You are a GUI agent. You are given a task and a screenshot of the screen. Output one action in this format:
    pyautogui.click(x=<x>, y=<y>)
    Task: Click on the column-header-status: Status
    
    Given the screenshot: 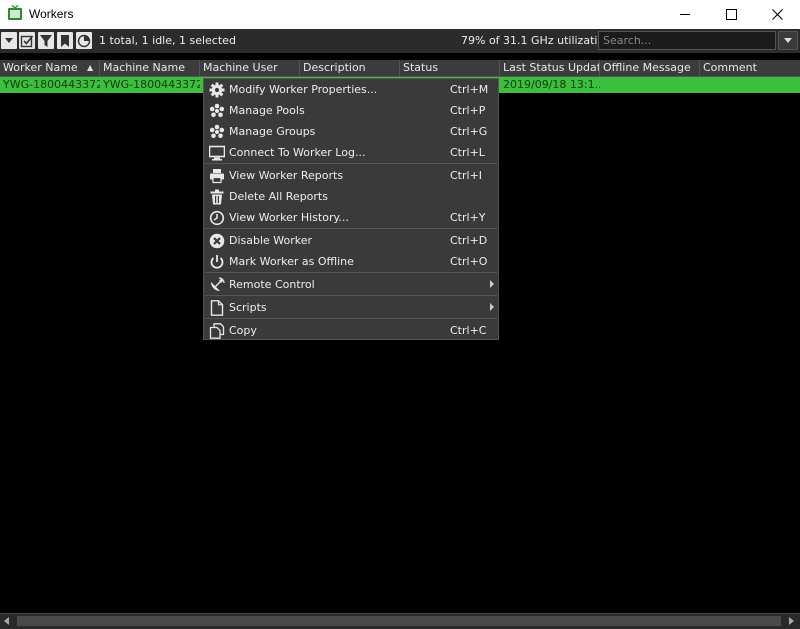 What is the action you would take?
    pyautogui.click(x=450, y=68)
    